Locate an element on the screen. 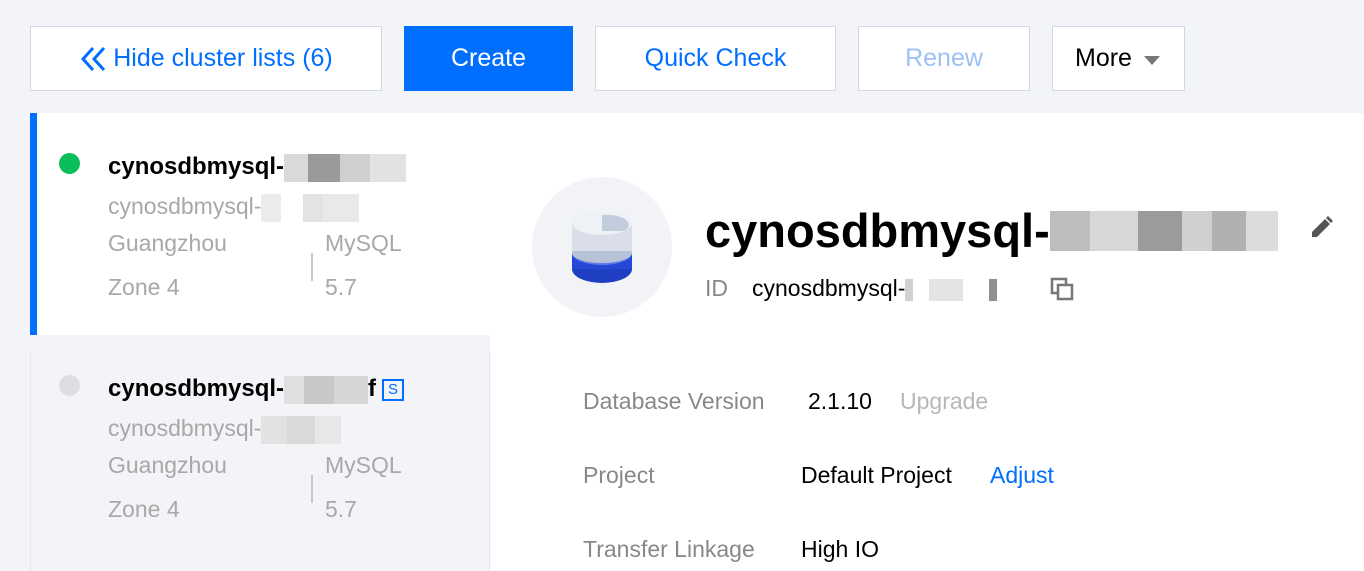 This screenshot has width=1364, height=571. project-value: Default Project is located at coordinates (876, 475).